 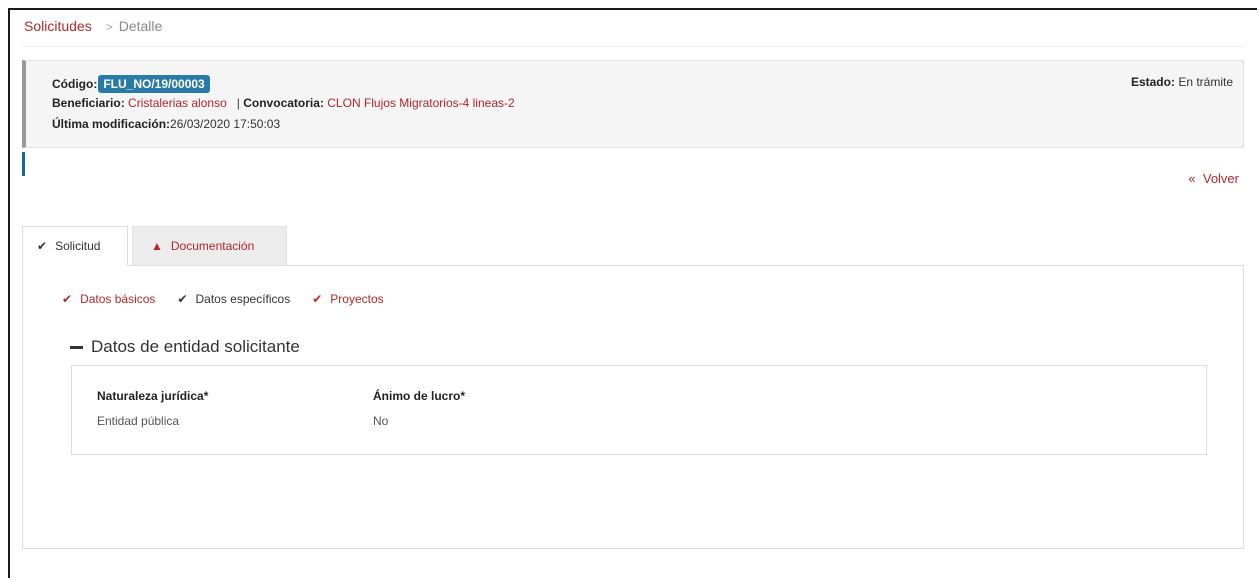 I want to click on subnav-datos-especificos: ✔ Datos específicos, so click(x=233, y=299).